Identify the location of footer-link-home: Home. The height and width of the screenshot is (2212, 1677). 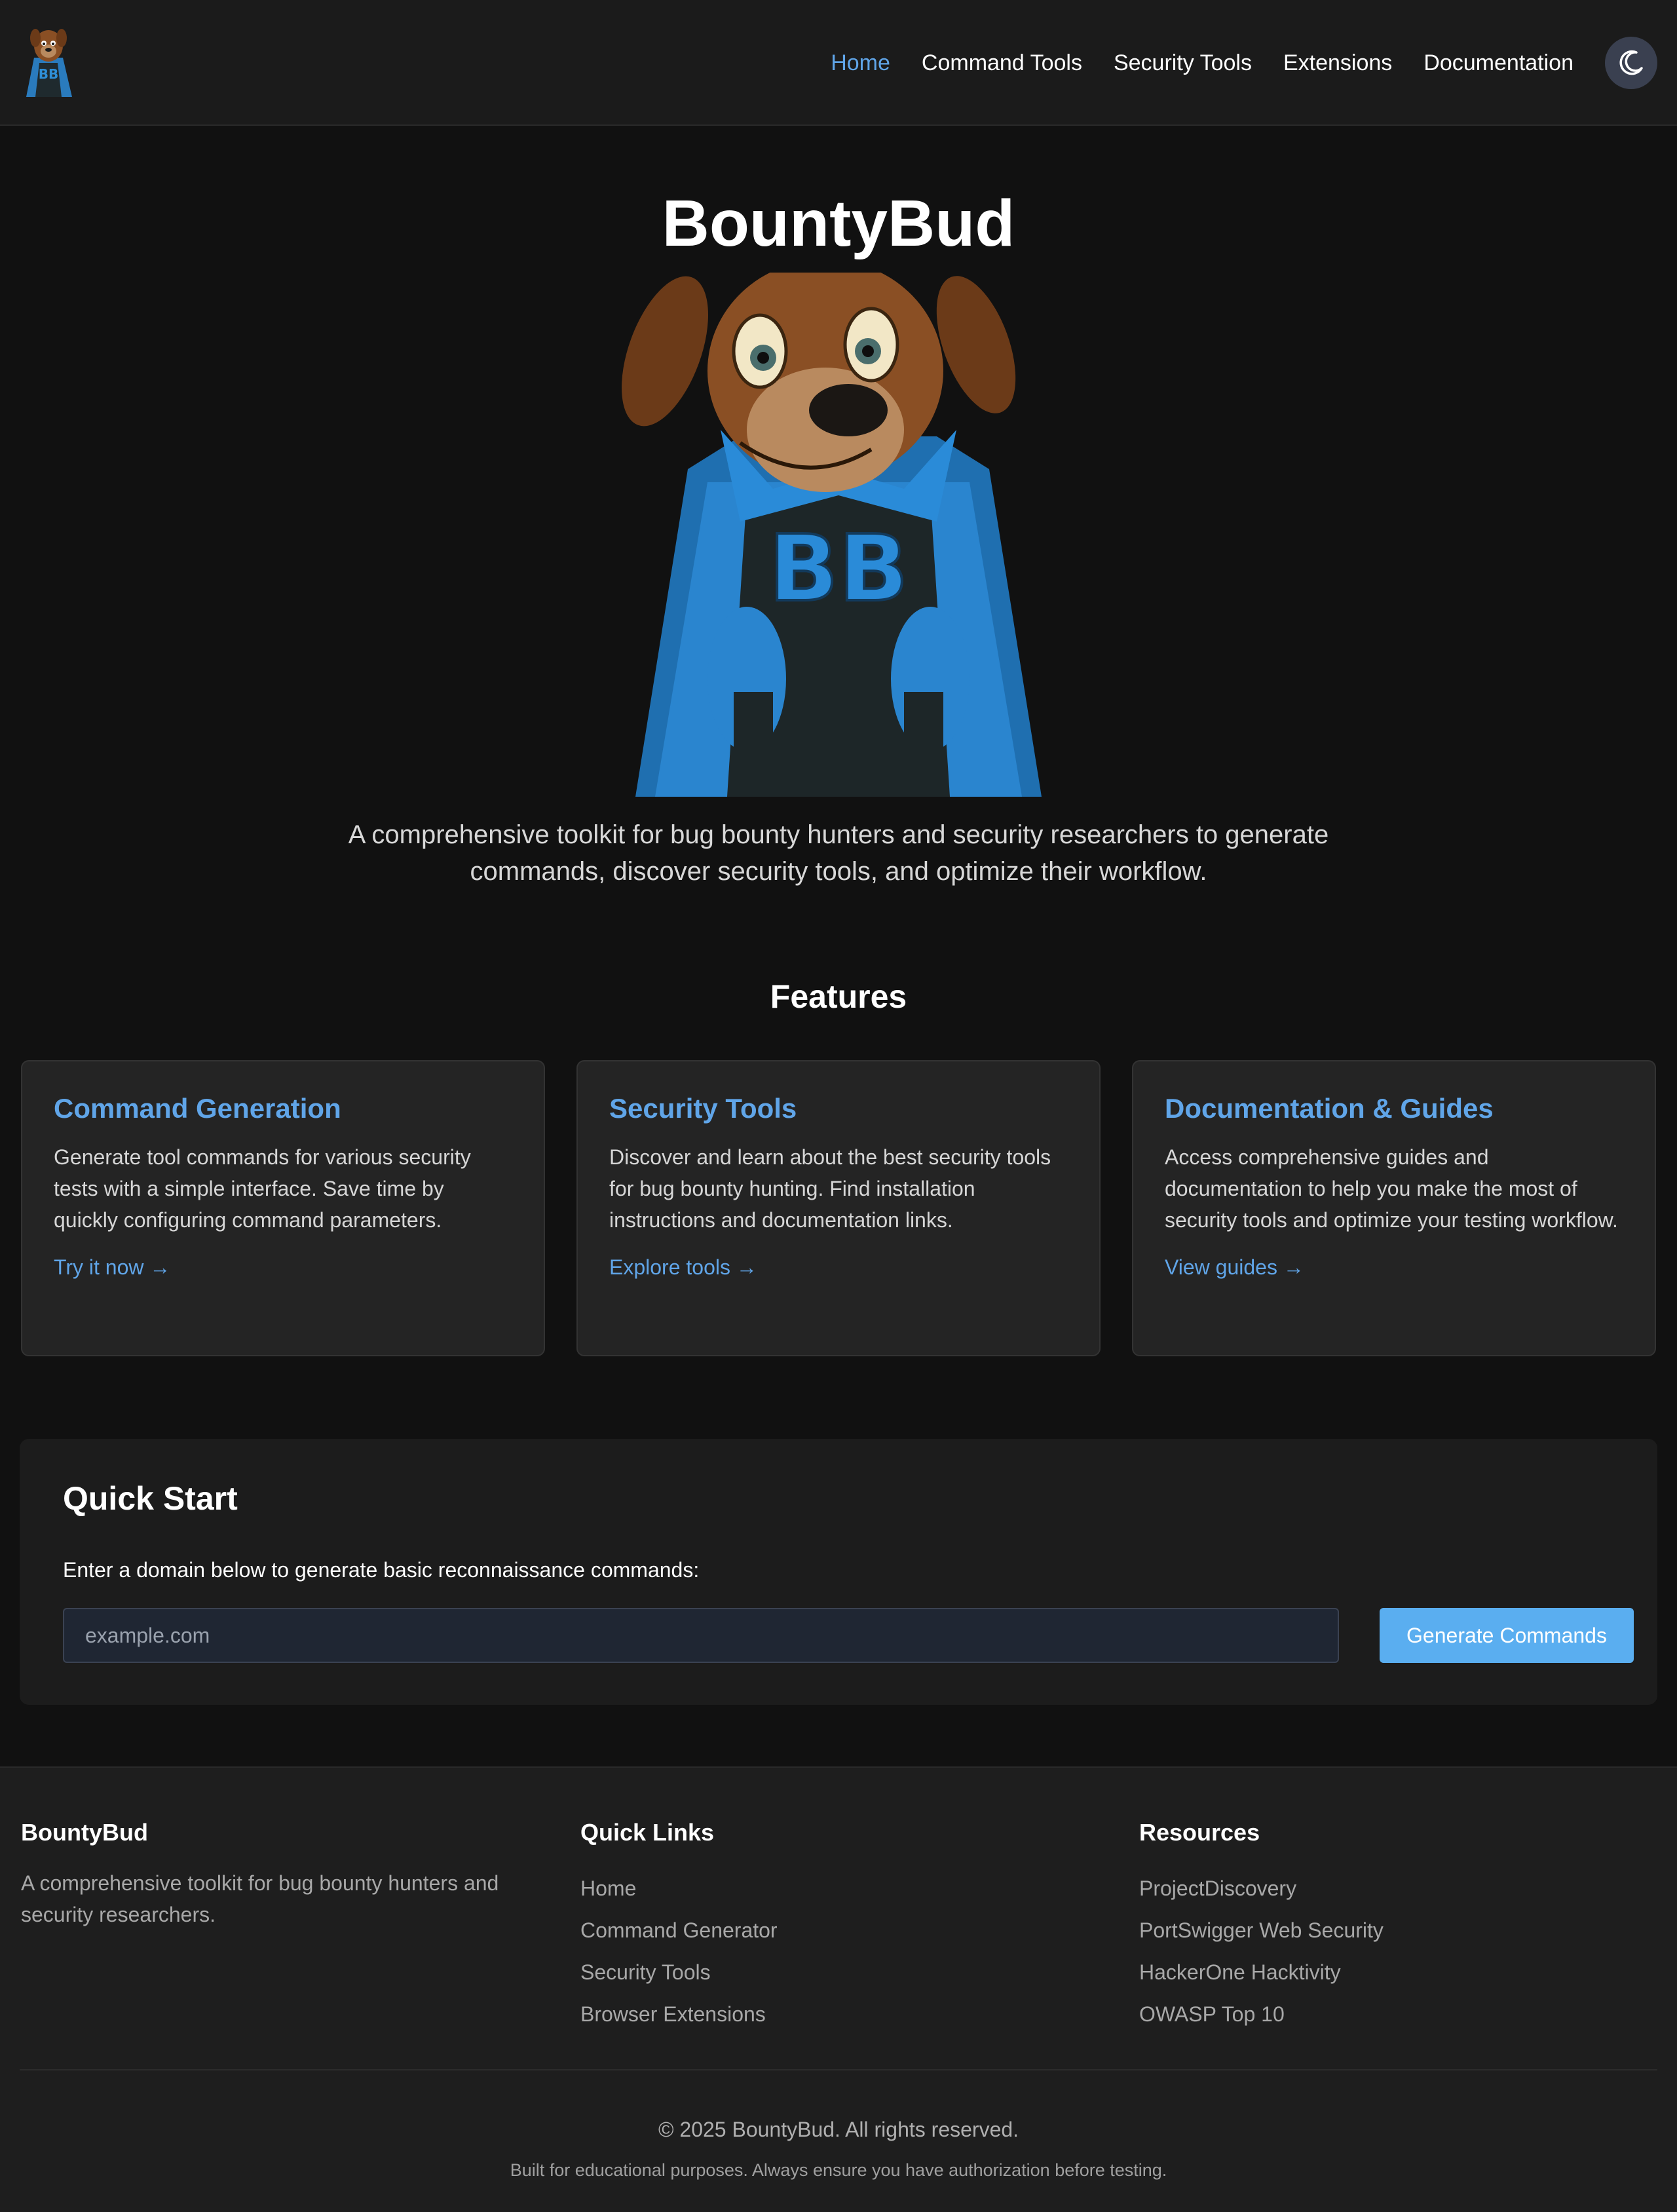
(842, 1888).